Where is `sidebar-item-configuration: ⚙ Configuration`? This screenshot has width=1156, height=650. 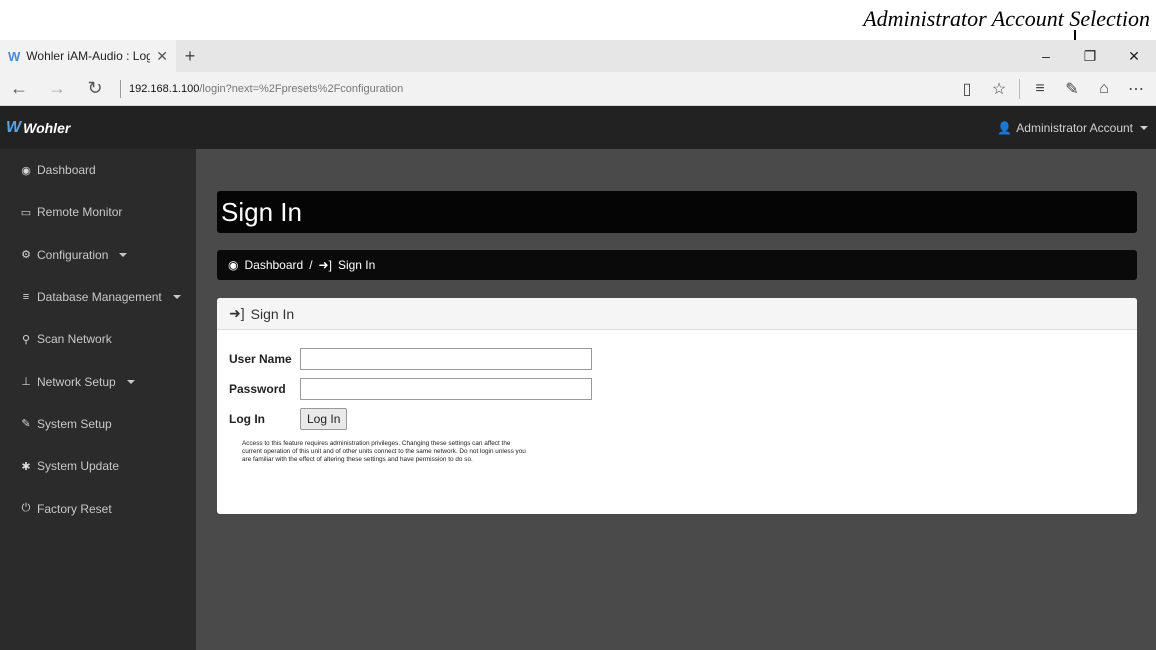
sidebar-item-configuration: ⚙ Configuration is located at coordinates (98, 255).